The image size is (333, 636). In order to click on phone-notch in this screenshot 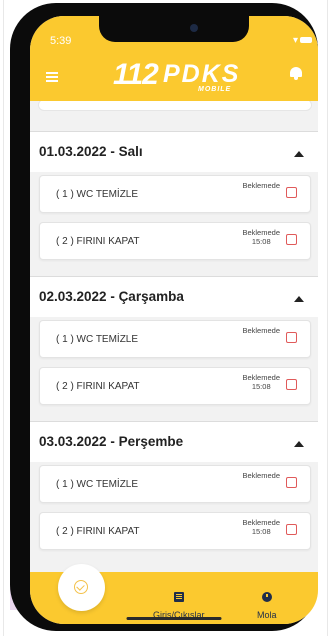, I will do `click(174, 29)`.